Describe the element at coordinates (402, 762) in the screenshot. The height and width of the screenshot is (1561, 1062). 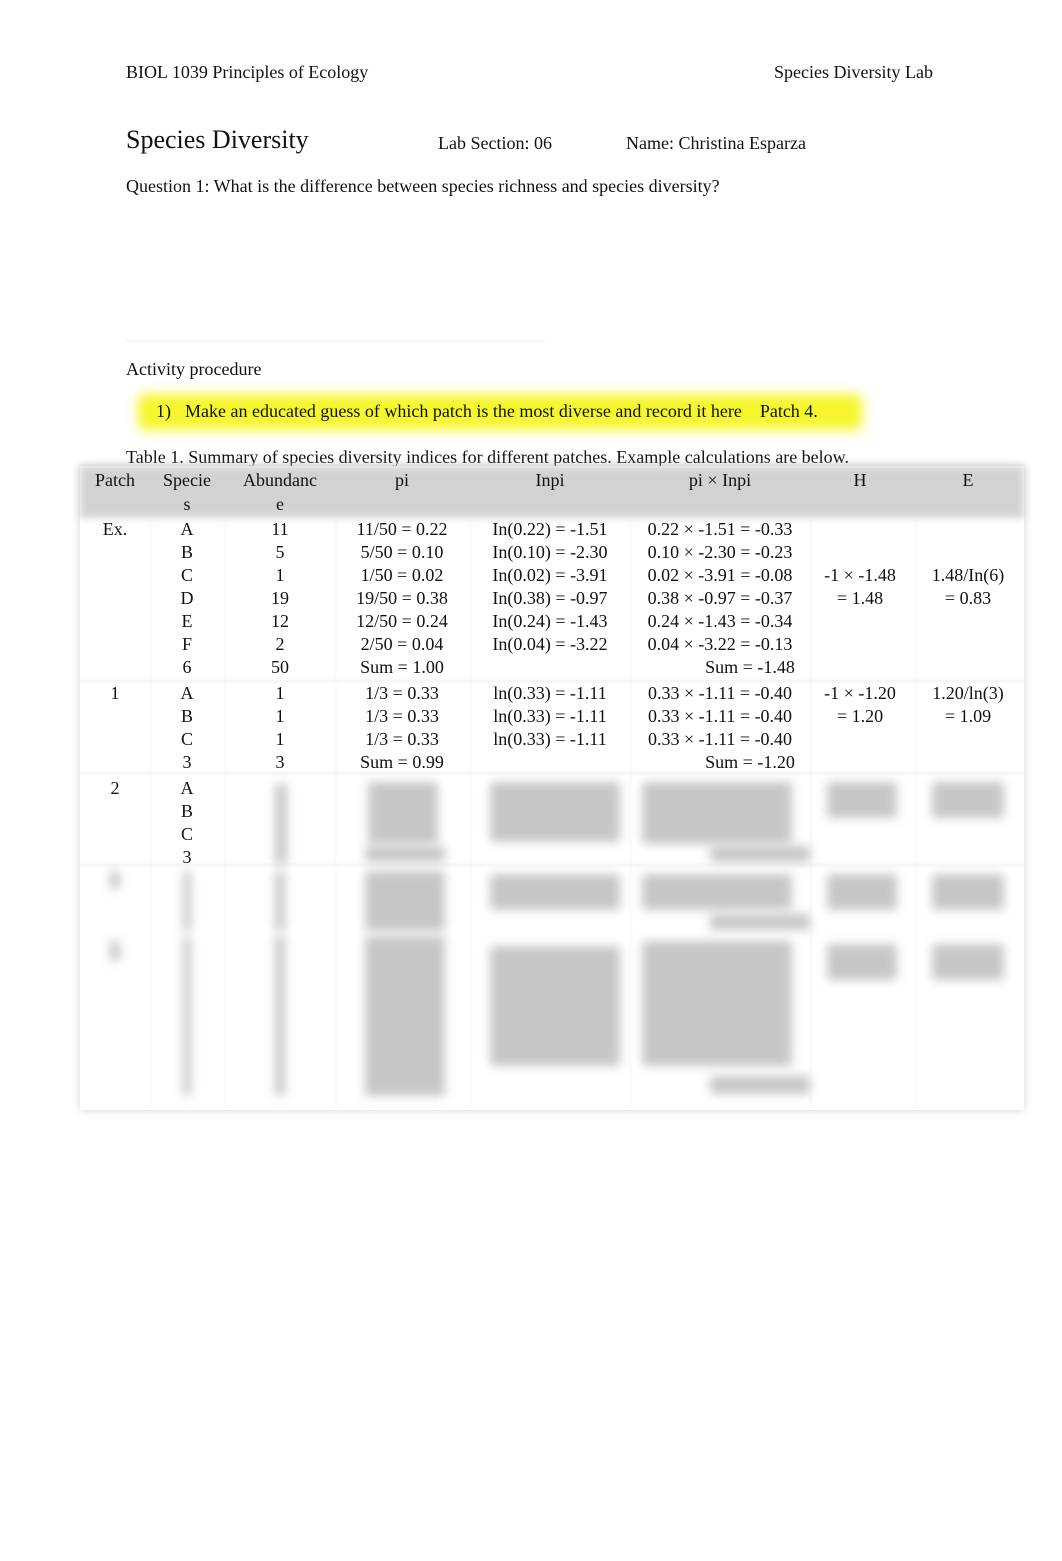
I see `patch1-pi-sum: Sum = 0.99` at that location.